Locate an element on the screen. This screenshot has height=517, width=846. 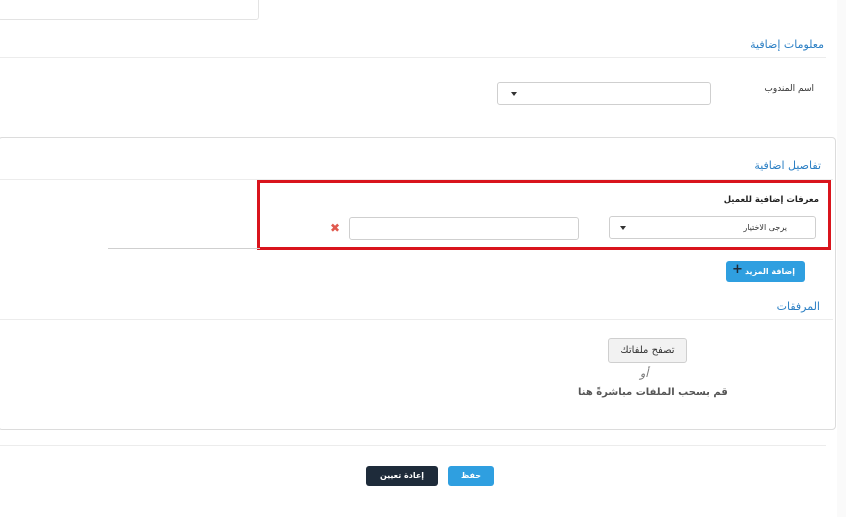
remove-icon: ✖ is located at coordinates (335, 228).